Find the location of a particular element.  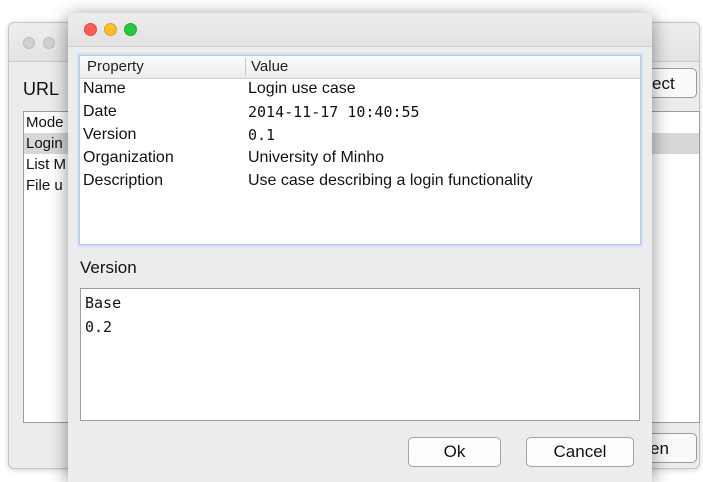

close-window-icon is located at coordinates (90, 29).